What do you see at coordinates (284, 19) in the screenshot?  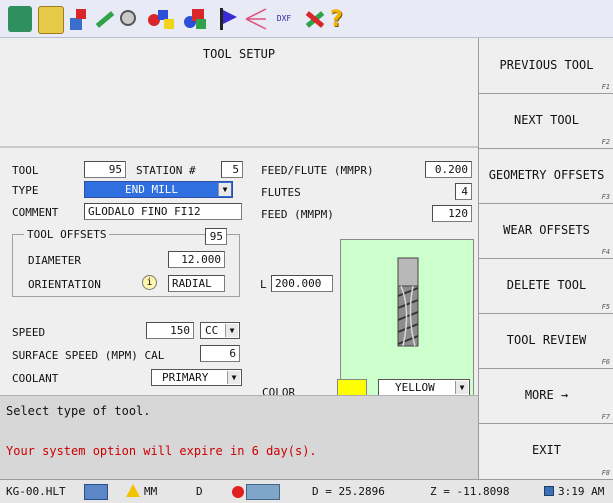 I see `dxf-icon: DXF` at bounding box center [284, 19].